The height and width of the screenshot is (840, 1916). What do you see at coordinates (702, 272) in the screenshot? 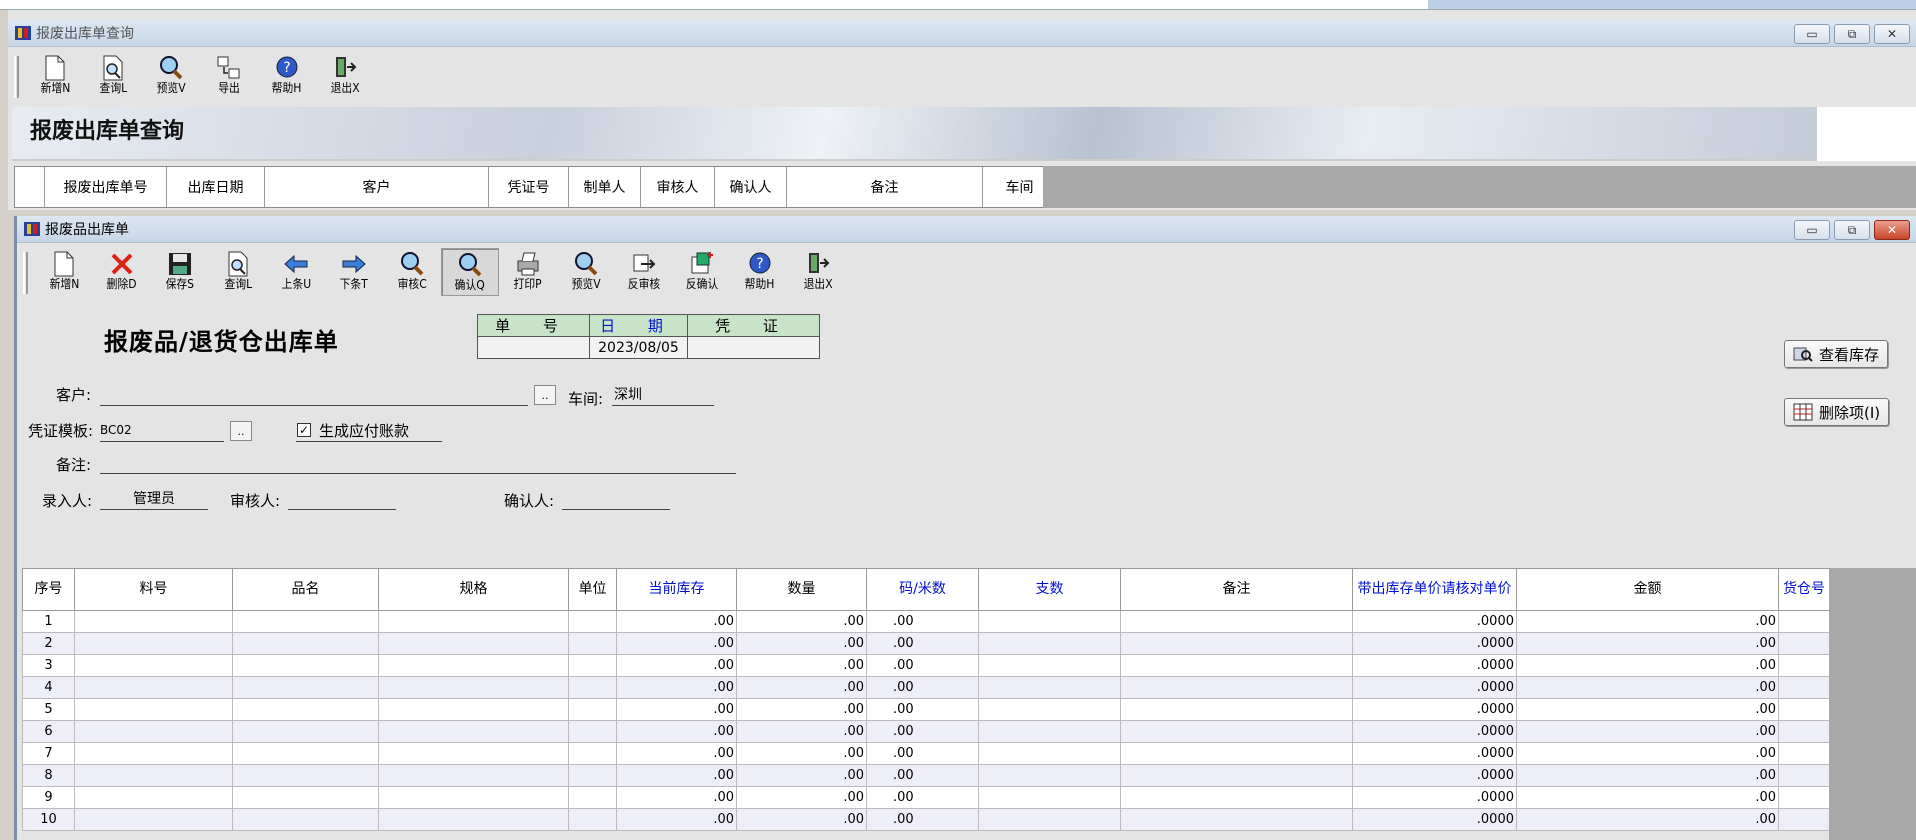
I see `front-toolbar-button-11: 反确认` at bounding box center [702, 272].